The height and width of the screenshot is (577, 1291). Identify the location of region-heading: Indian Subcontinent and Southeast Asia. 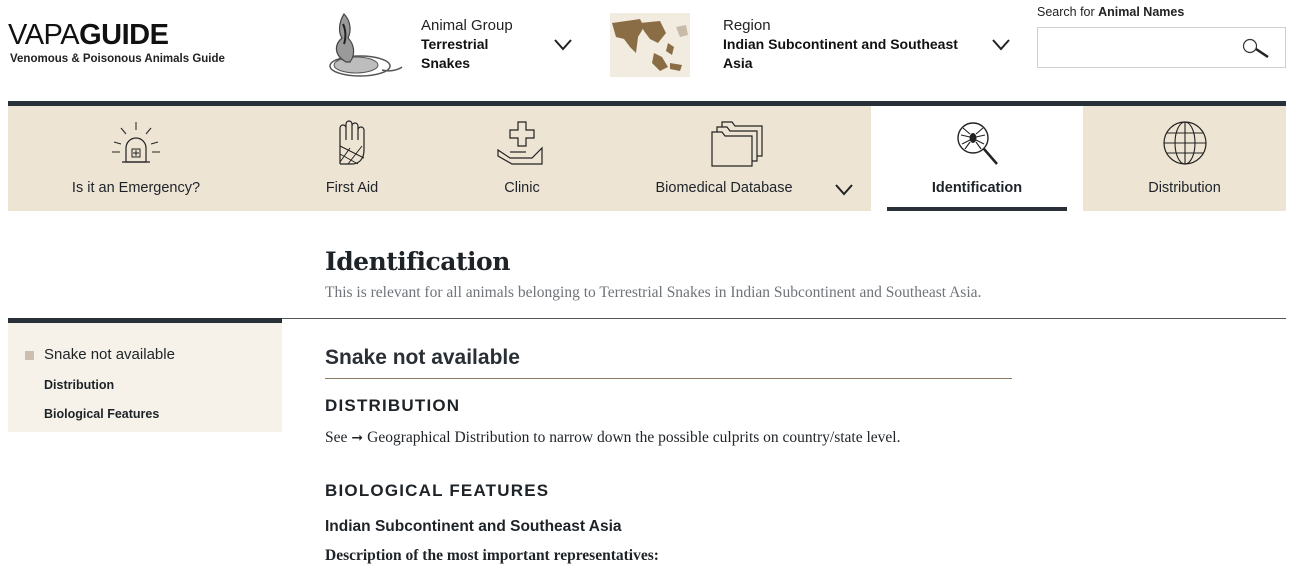
(473, 526).